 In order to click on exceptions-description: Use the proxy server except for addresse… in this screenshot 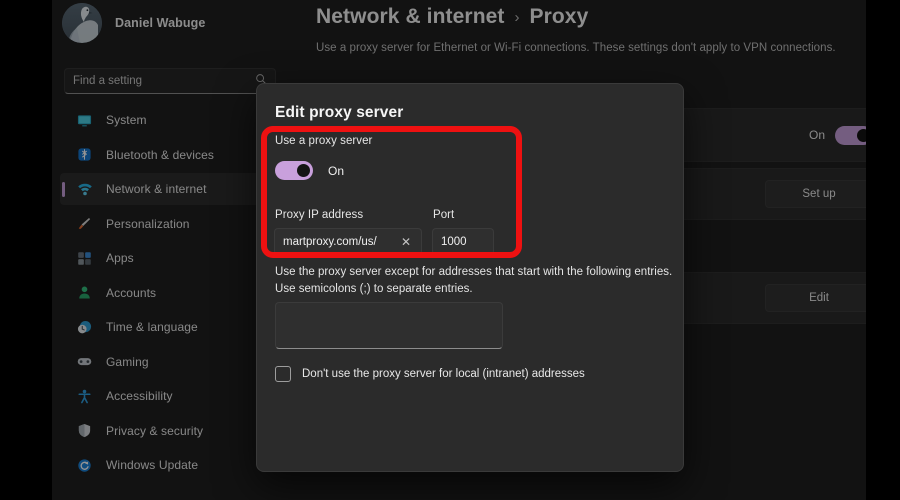, I will do `click(474, 281)`.